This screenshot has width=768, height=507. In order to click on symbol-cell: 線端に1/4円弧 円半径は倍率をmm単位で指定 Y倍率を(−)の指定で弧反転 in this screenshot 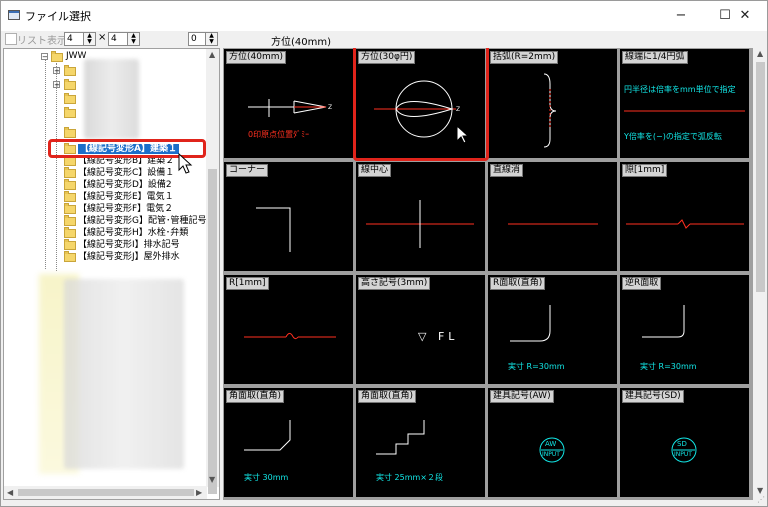, I will do `click(684, 103)`.